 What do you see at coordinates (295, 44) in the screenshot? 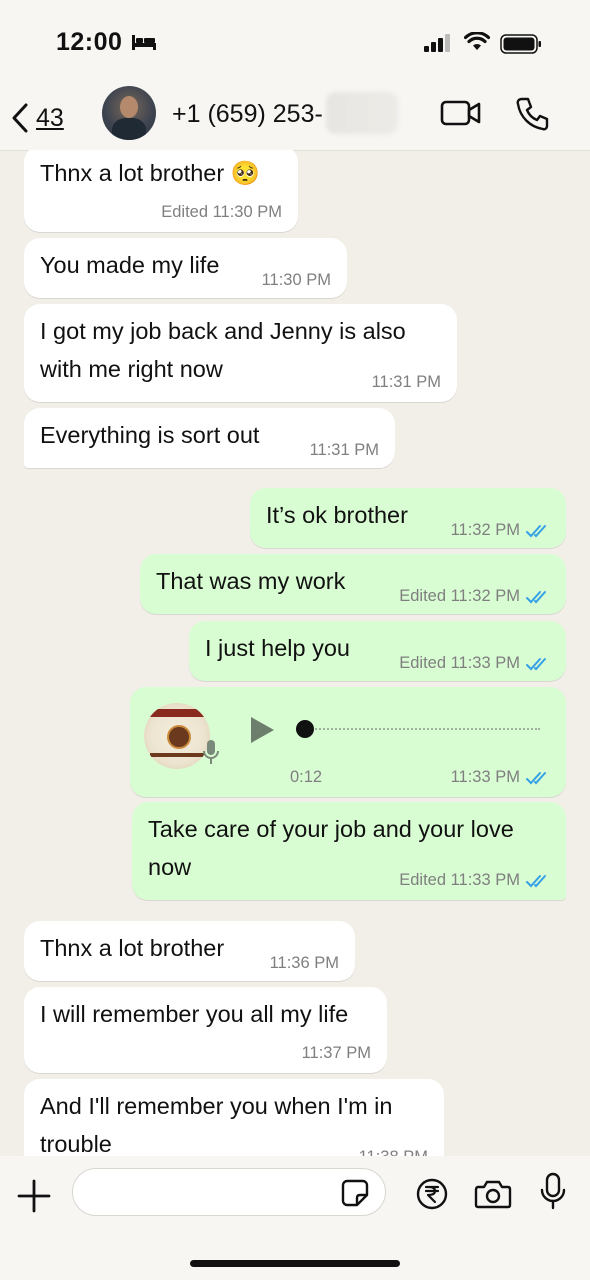
I see `status-bar: 12:00` at bounding box center [295, 44].